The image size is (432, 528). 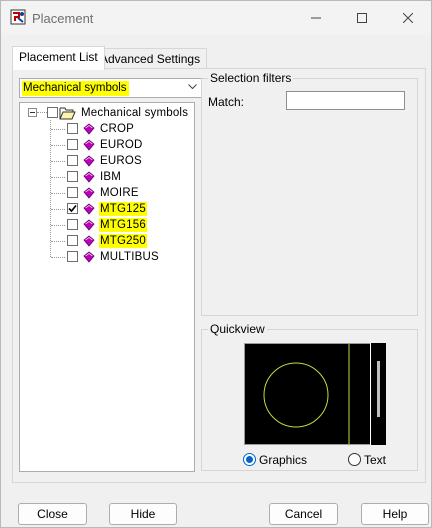 What do you see at coordinates (52, 514) in the screenshot?
I see `close-button: Close` at bounding box center [52, 514].